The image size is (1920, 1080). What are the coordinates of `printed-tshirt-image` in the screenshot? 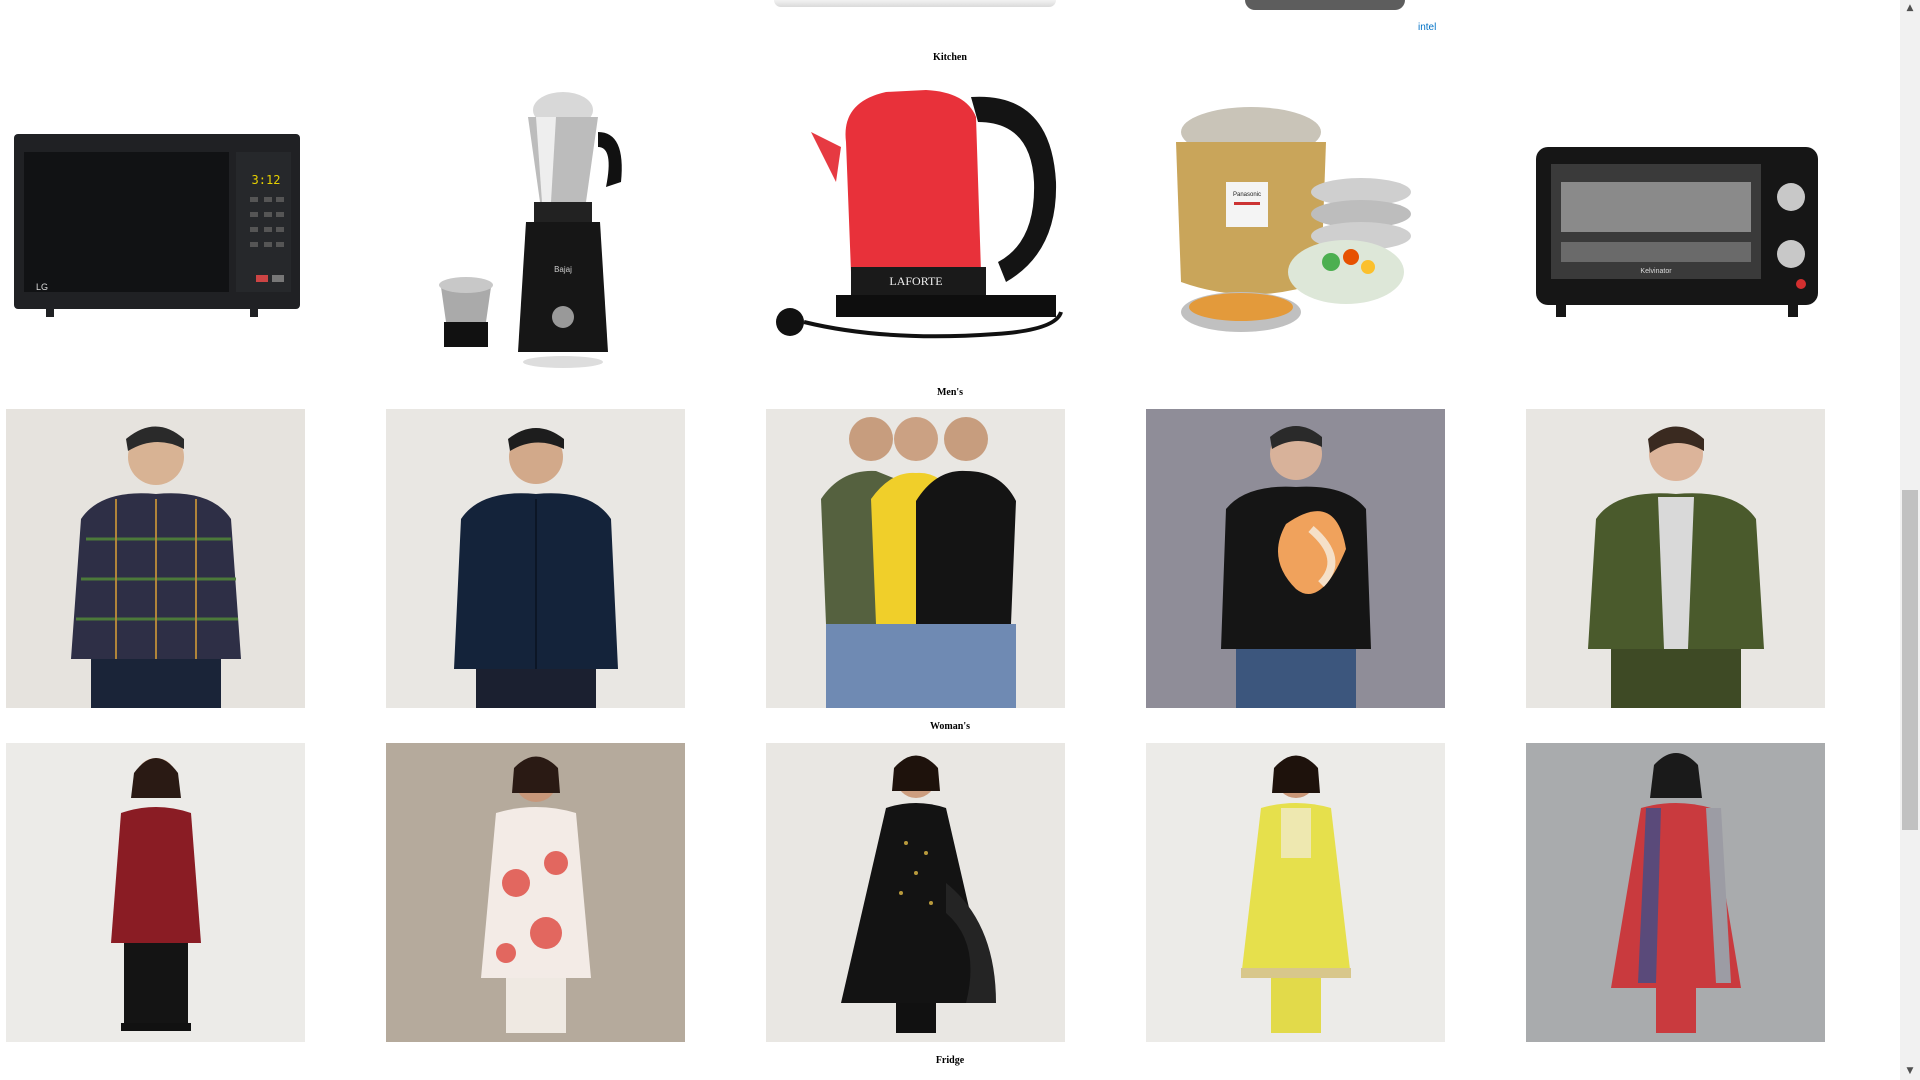 It's located at (1295, 558).